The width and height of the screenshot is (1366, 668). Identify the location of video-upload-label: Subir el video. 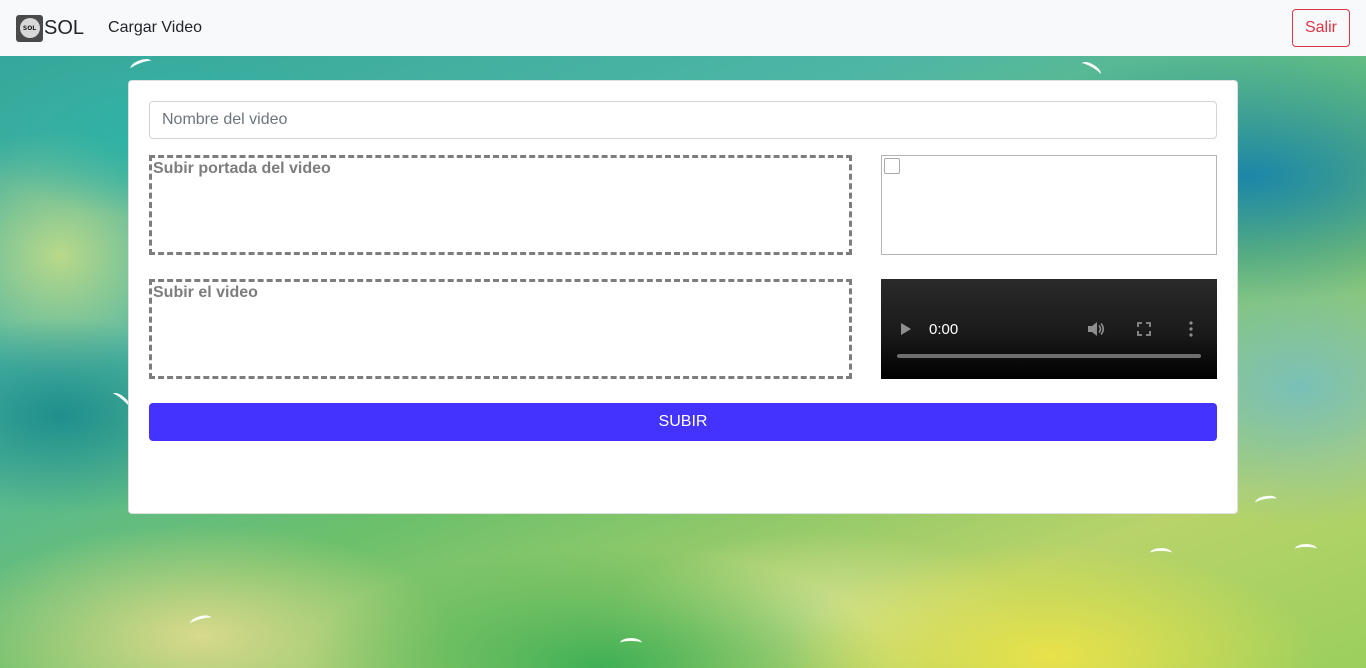
(205, 292).